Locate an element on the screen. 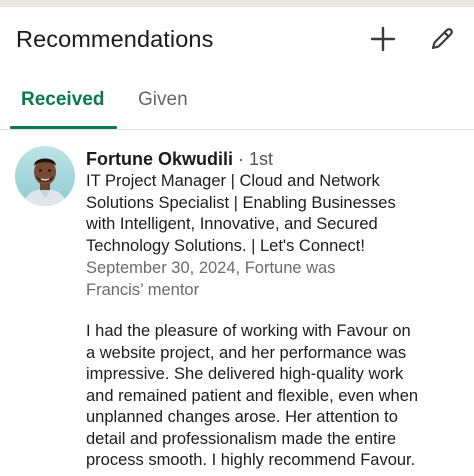 The height and width of the screenshot is (476, 474). page-title: Recommendations is located at coordinates (115, 39).